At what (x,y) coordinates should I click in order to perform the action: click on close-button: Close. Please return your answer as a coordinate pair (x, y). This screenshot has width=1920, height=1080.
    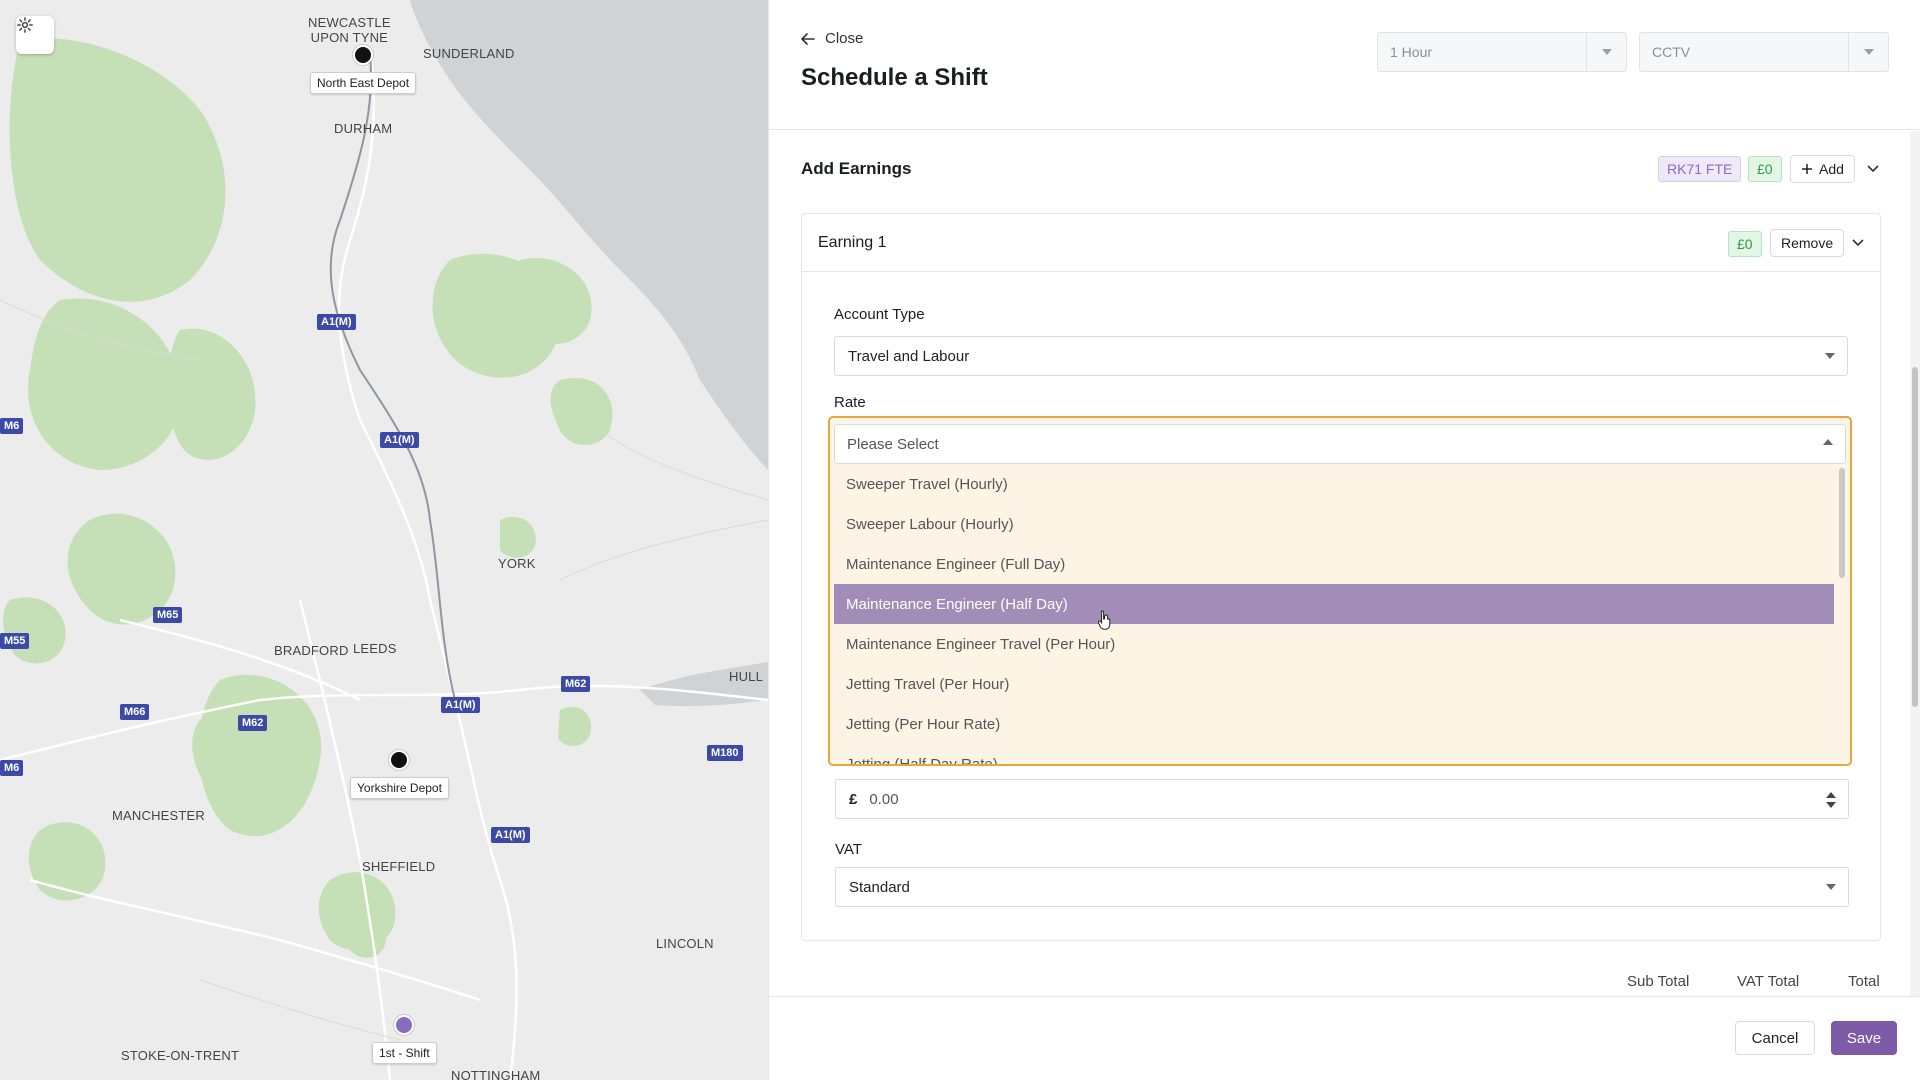
    Looking at the image, I should click on (832, 38).